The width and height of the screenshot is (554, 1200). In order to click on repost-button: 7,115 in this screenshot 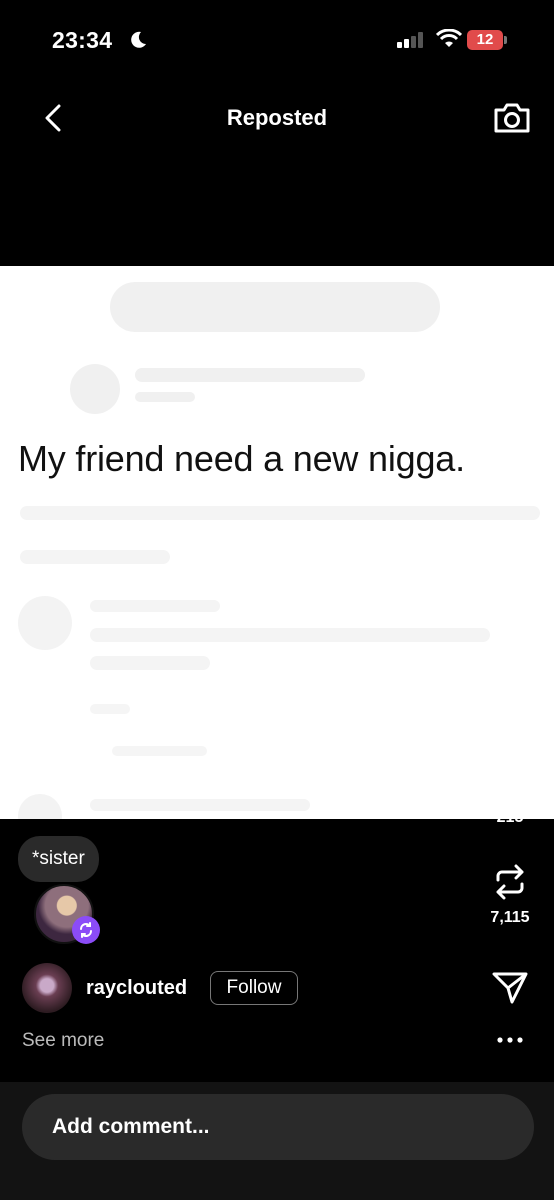, I will do `click(510, 893)`.